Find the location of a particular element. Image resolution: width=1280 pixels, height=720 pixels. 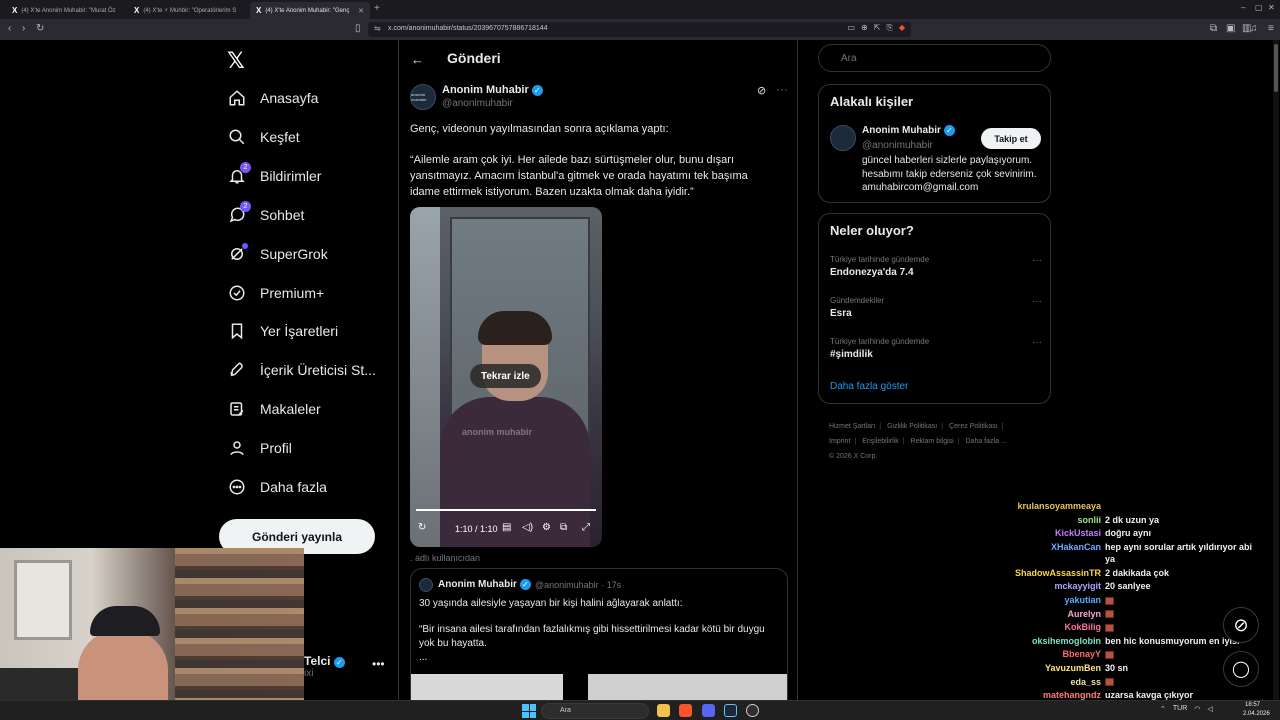

captions-icon: ▤ is located at coordinates (506, 527).